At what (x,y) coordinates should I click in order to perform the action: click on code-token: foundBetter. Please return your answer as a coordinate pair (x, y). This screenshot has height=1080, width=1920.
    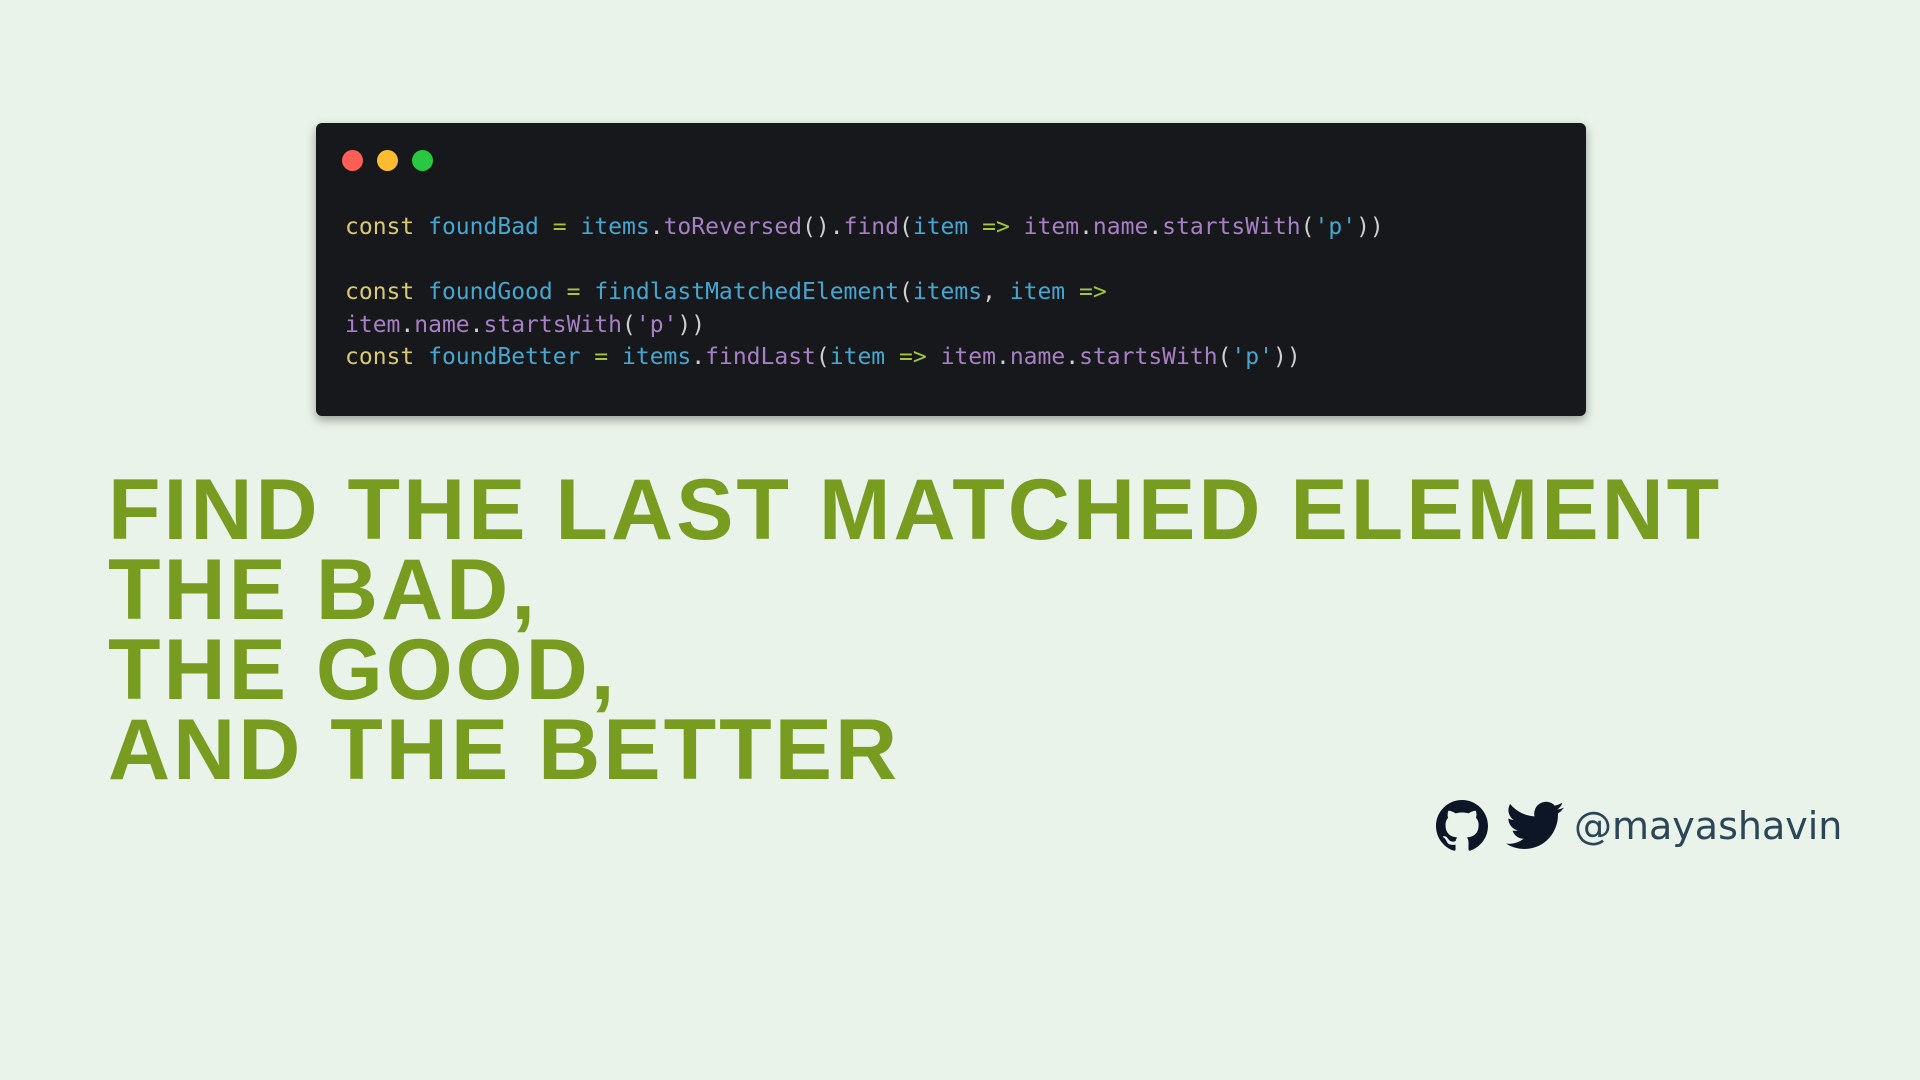
    Looking at the image, I should click on (504, 357).